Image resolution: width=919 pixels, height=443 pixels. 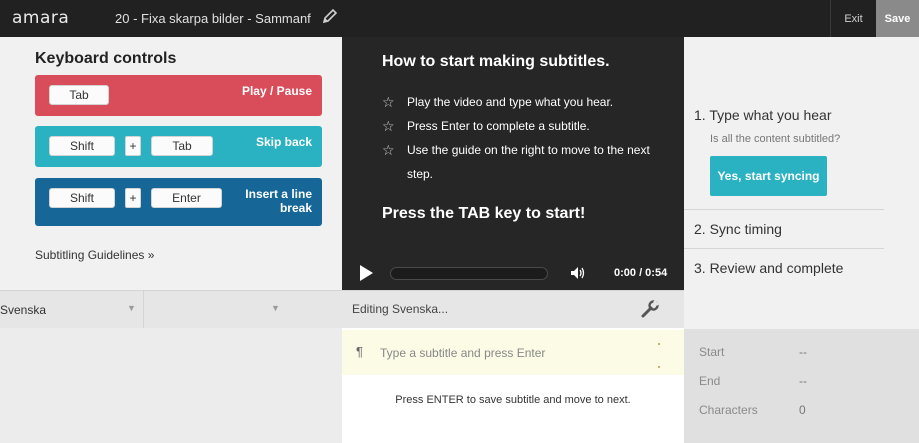 What do you see at coordinates (359, 351) in the screenshot?
I see `pilcrow-icon: ¶` at bounding box center [359, 351].